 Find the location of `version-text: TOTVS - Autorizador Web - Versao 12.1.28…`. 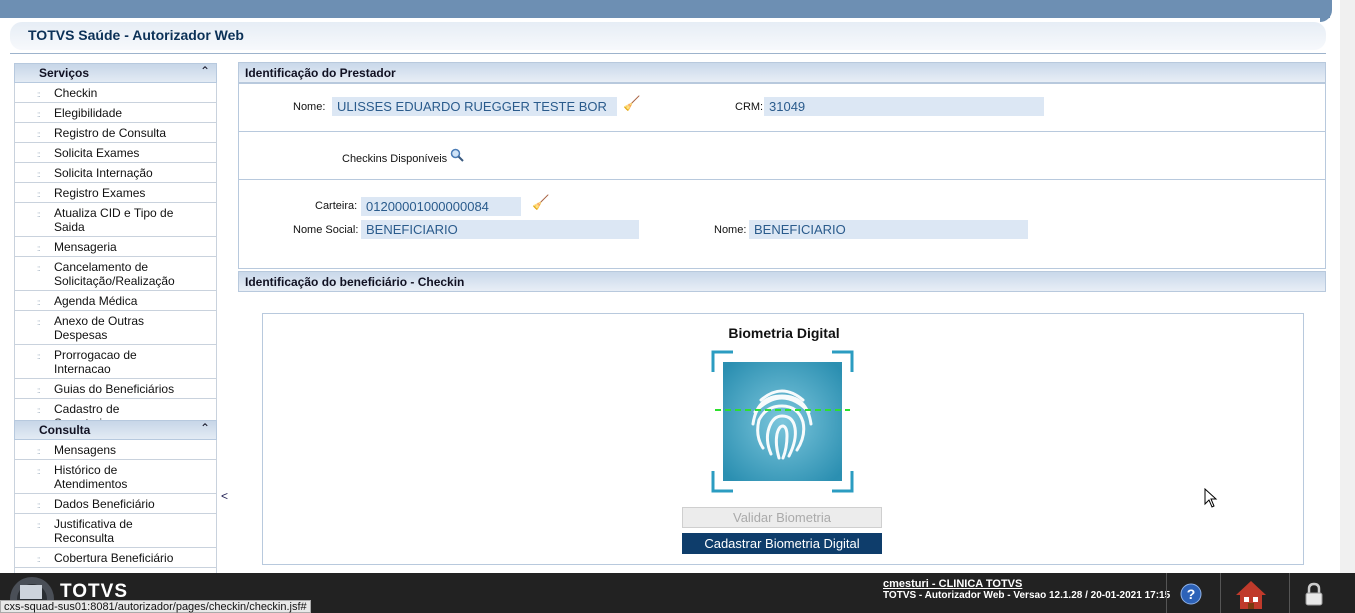

version-text: TOTVS - Autorizador Web - Versao 12.1.28… is located at coordinates (1027, 595).